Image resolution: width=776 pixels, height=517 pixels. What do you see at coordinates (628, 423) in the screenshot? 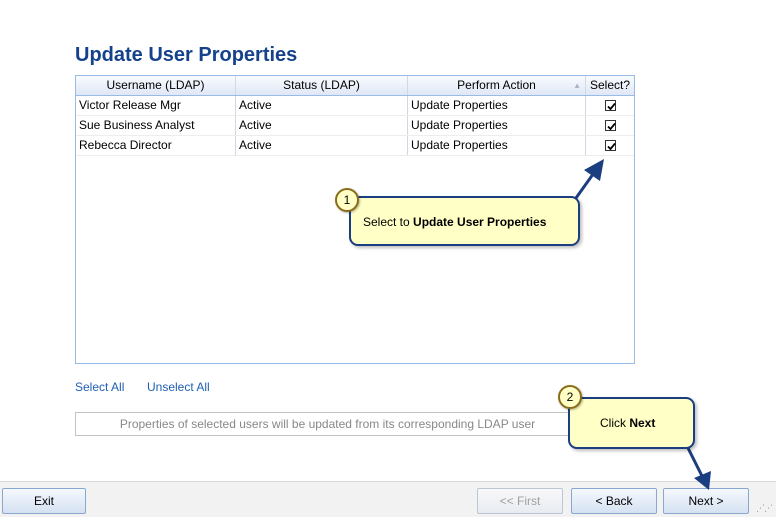
I see `callout-two-text: Click Next` at bounding box center [628, 423].